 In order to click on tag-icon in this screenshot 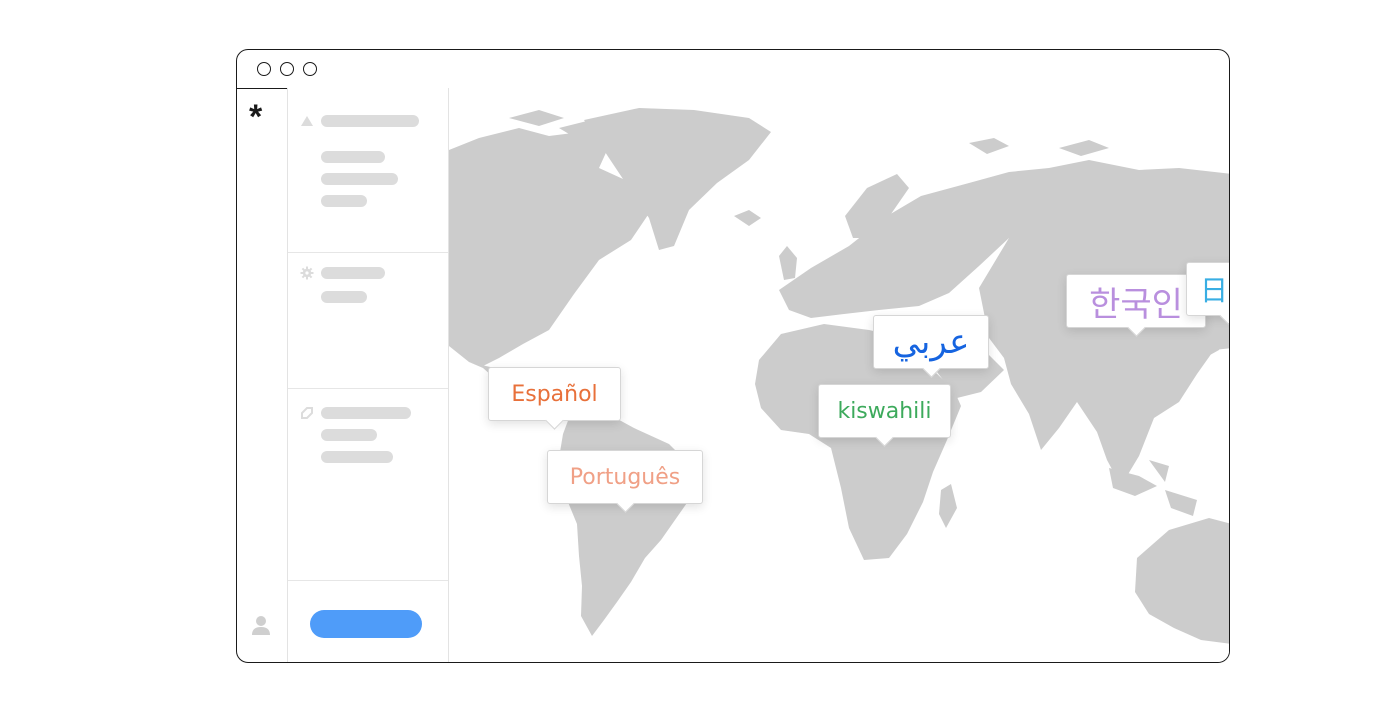, I will do `click(307, 413)`.